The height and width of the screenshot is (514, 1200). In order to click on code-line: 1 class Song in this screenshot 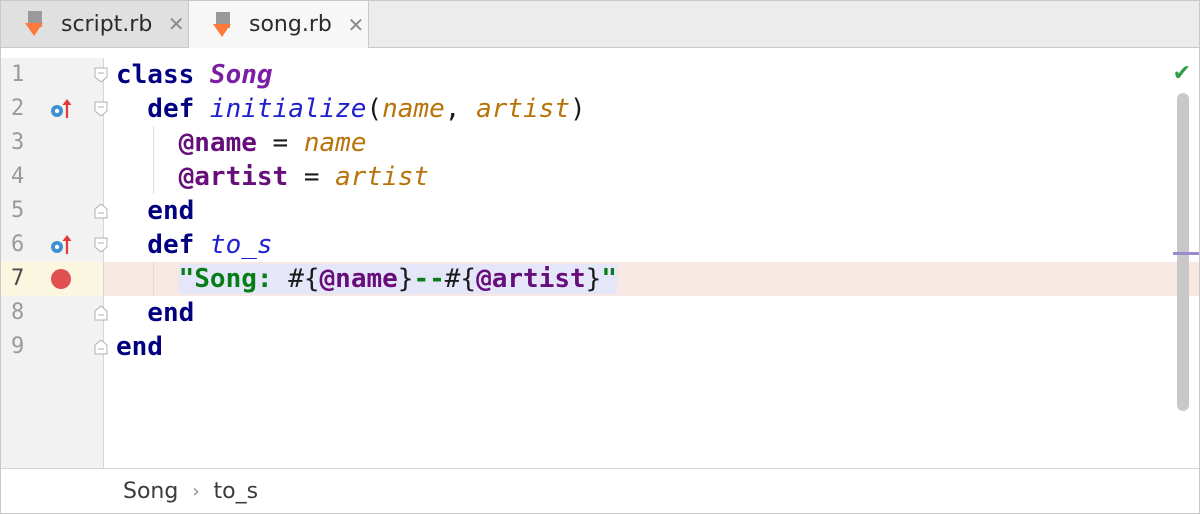, I will do `click(600, 75)`.